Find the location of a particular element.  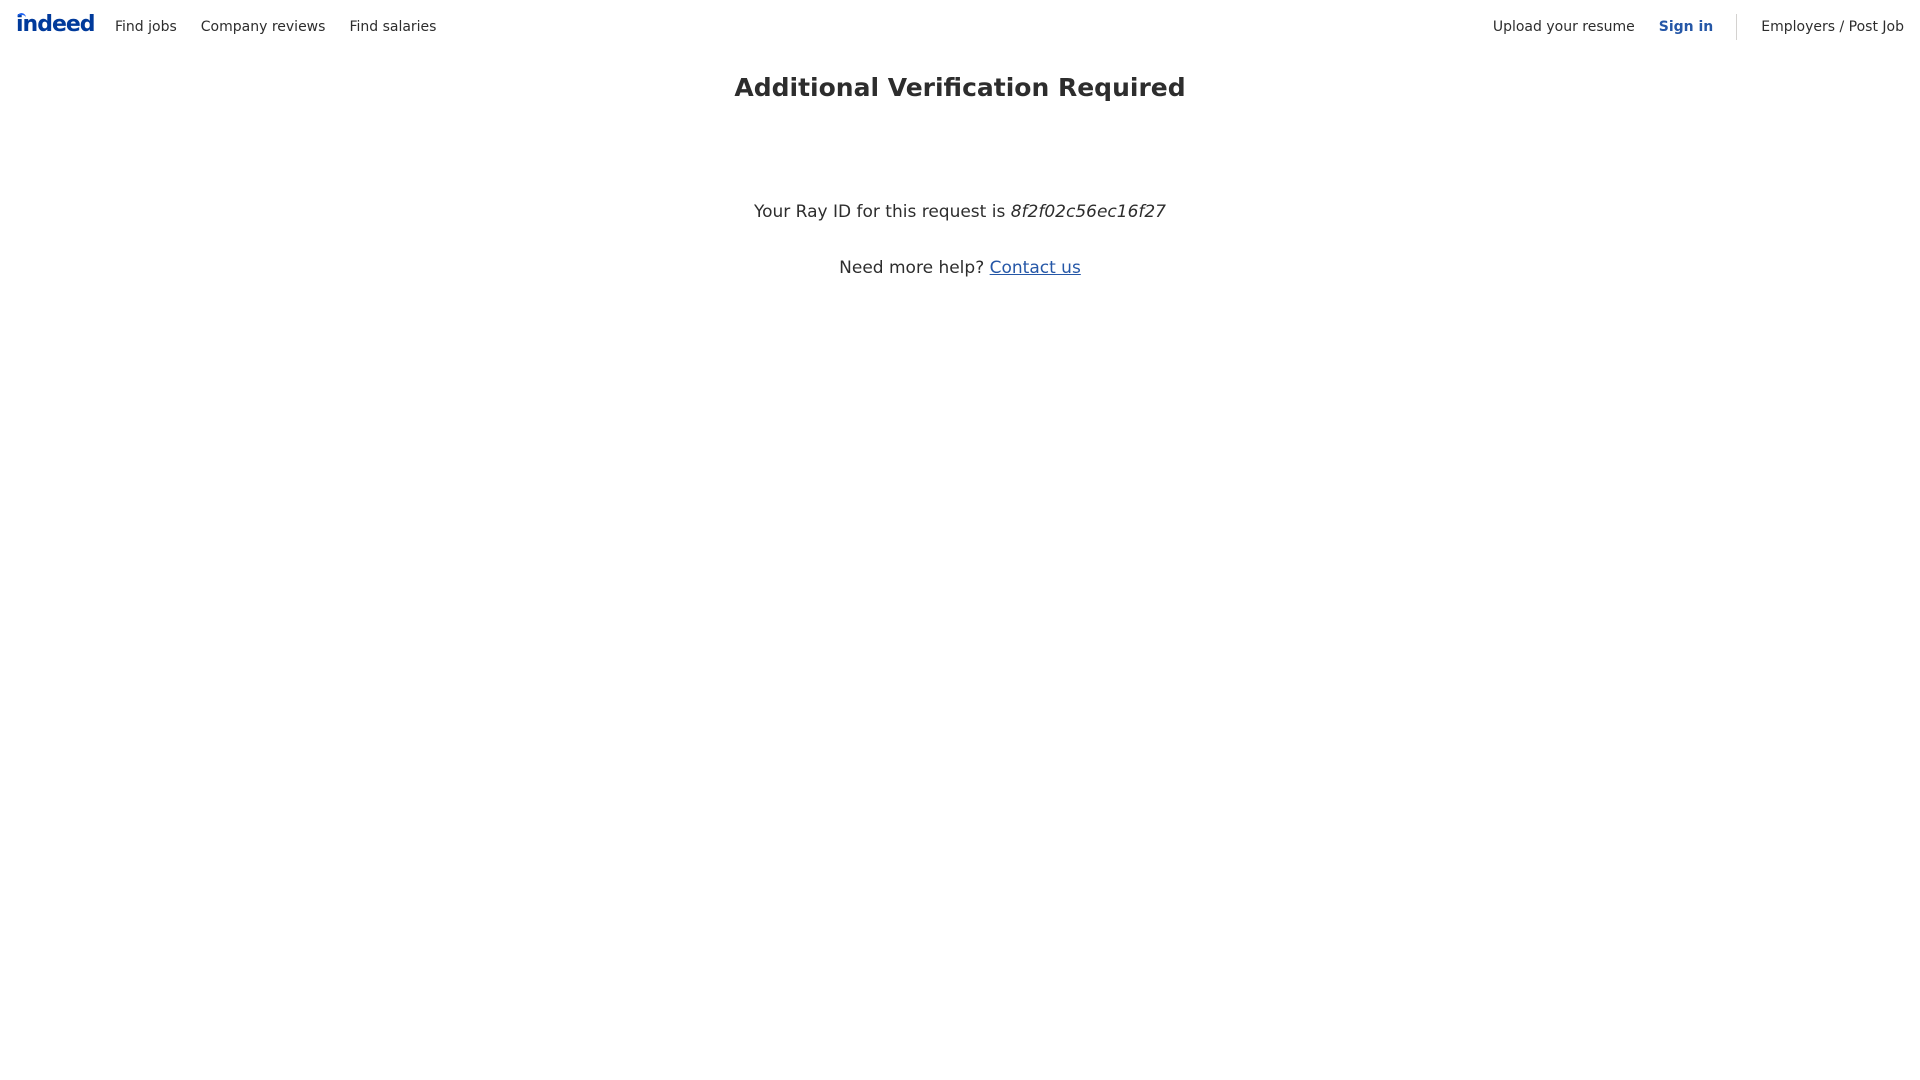

indeed-logo: indeed is located at coordinates (56, 24).